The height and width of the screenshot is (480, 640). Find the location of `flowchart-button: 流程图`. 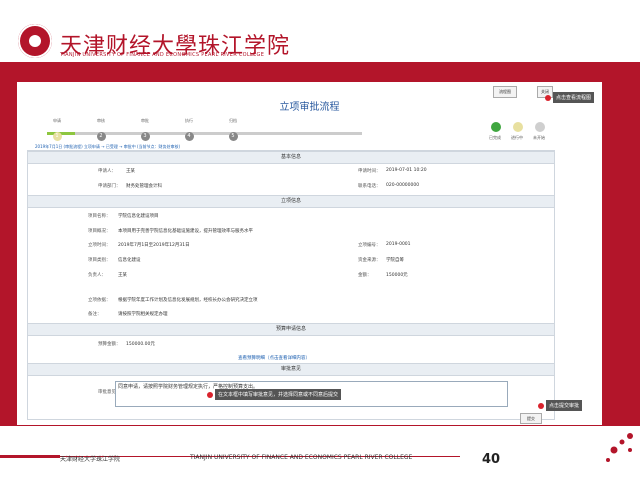

flowchart-button: 流程图 is located at coordinates (505, 92).